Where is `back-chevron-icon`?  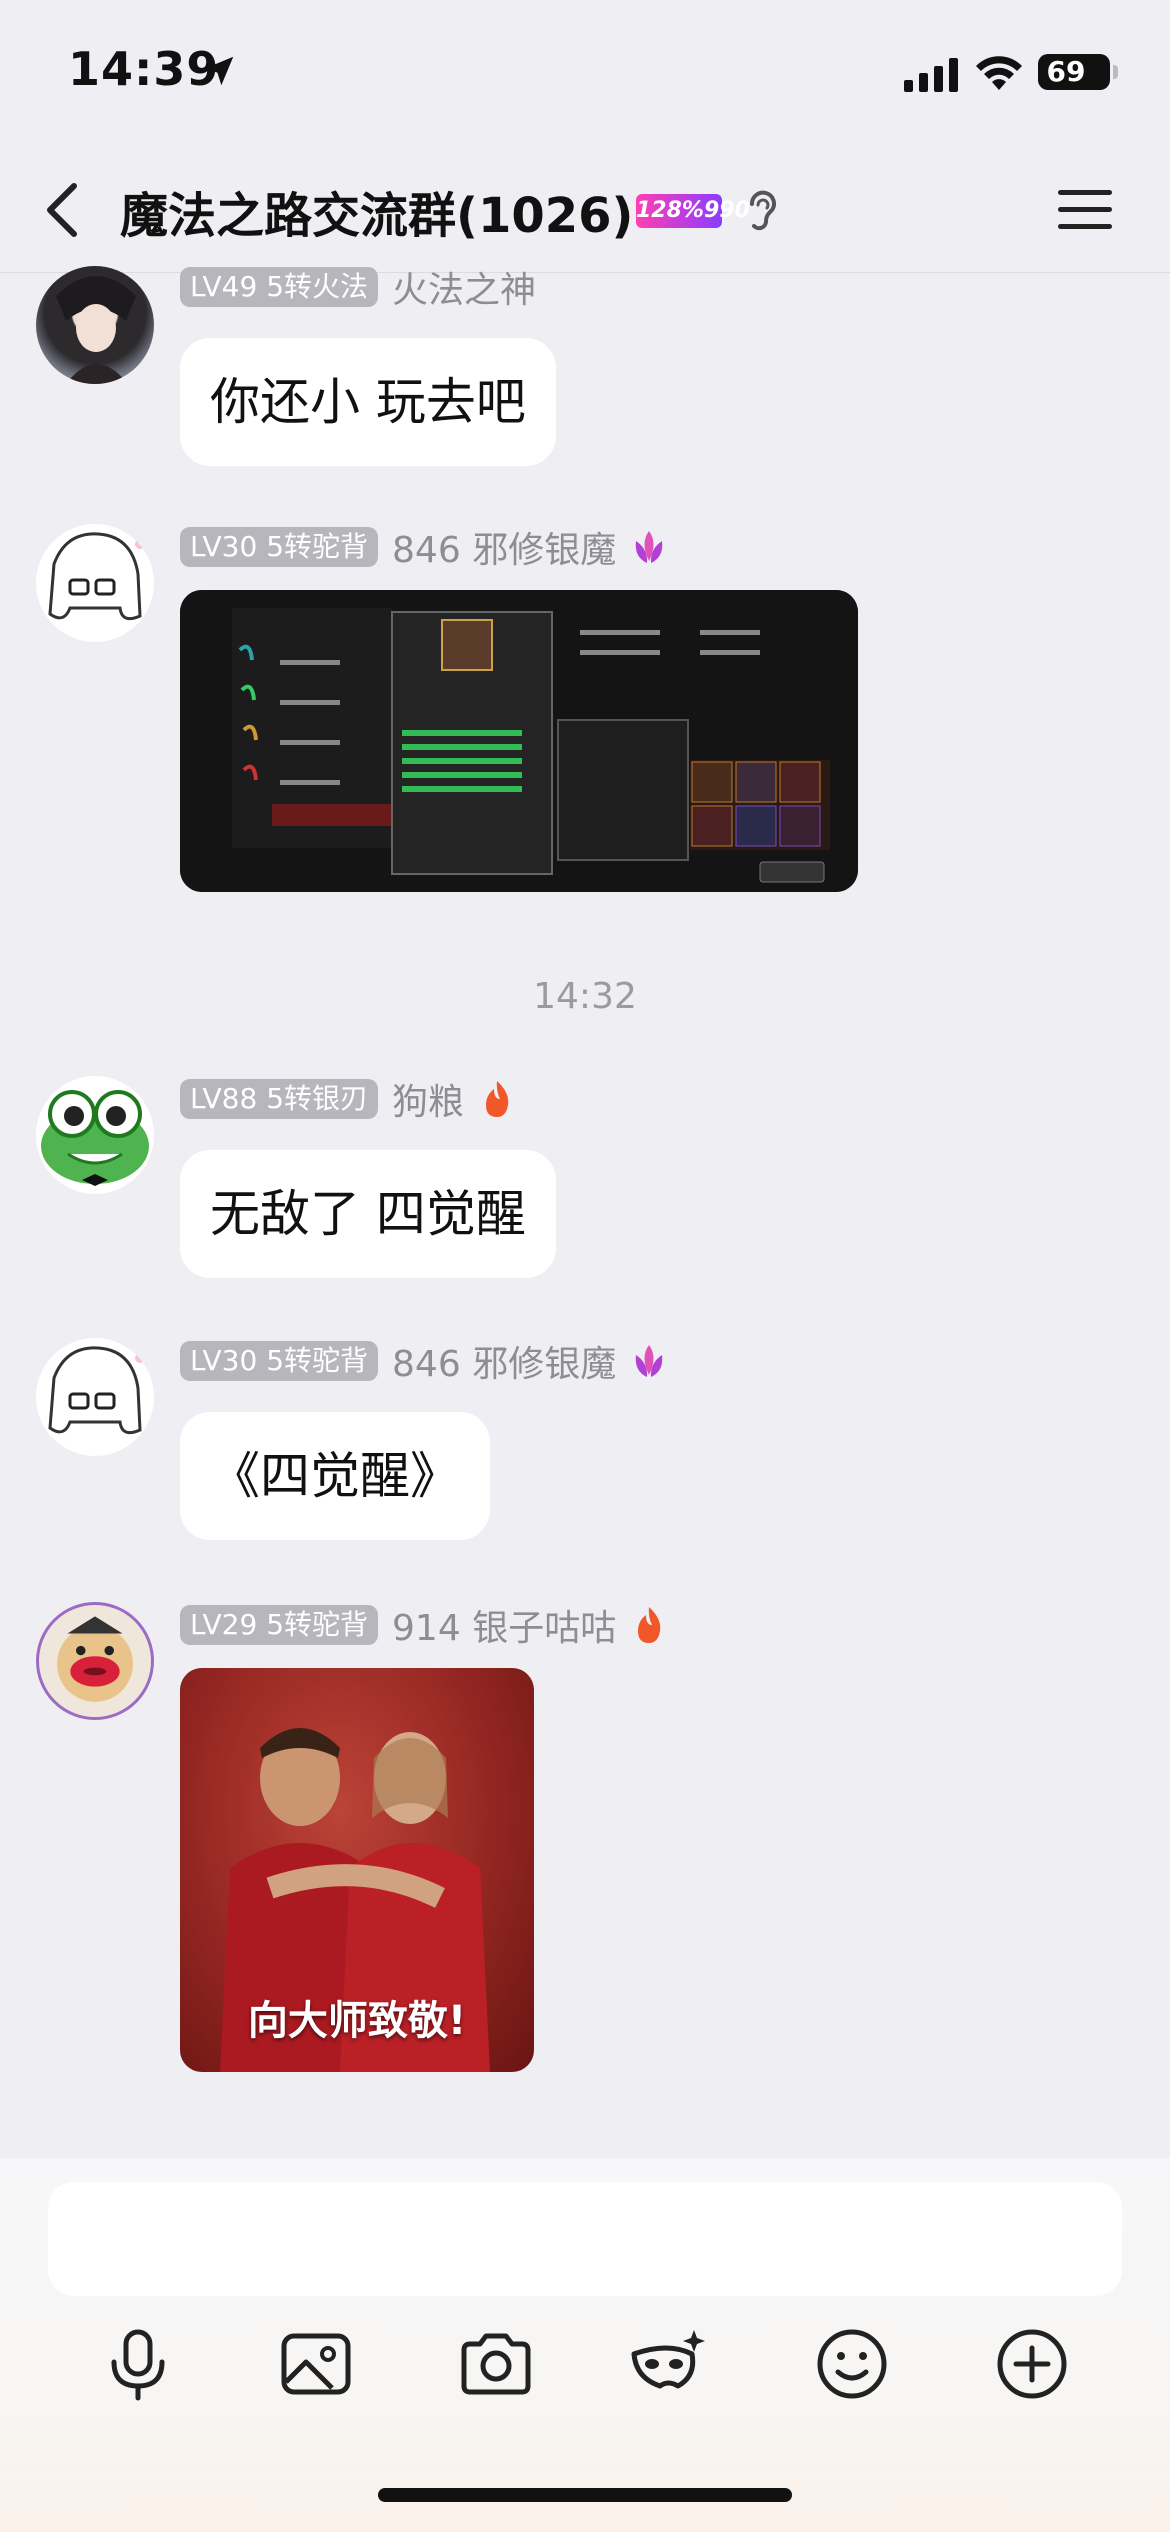
back-chevron-icon is located at coordinates (64, 210).